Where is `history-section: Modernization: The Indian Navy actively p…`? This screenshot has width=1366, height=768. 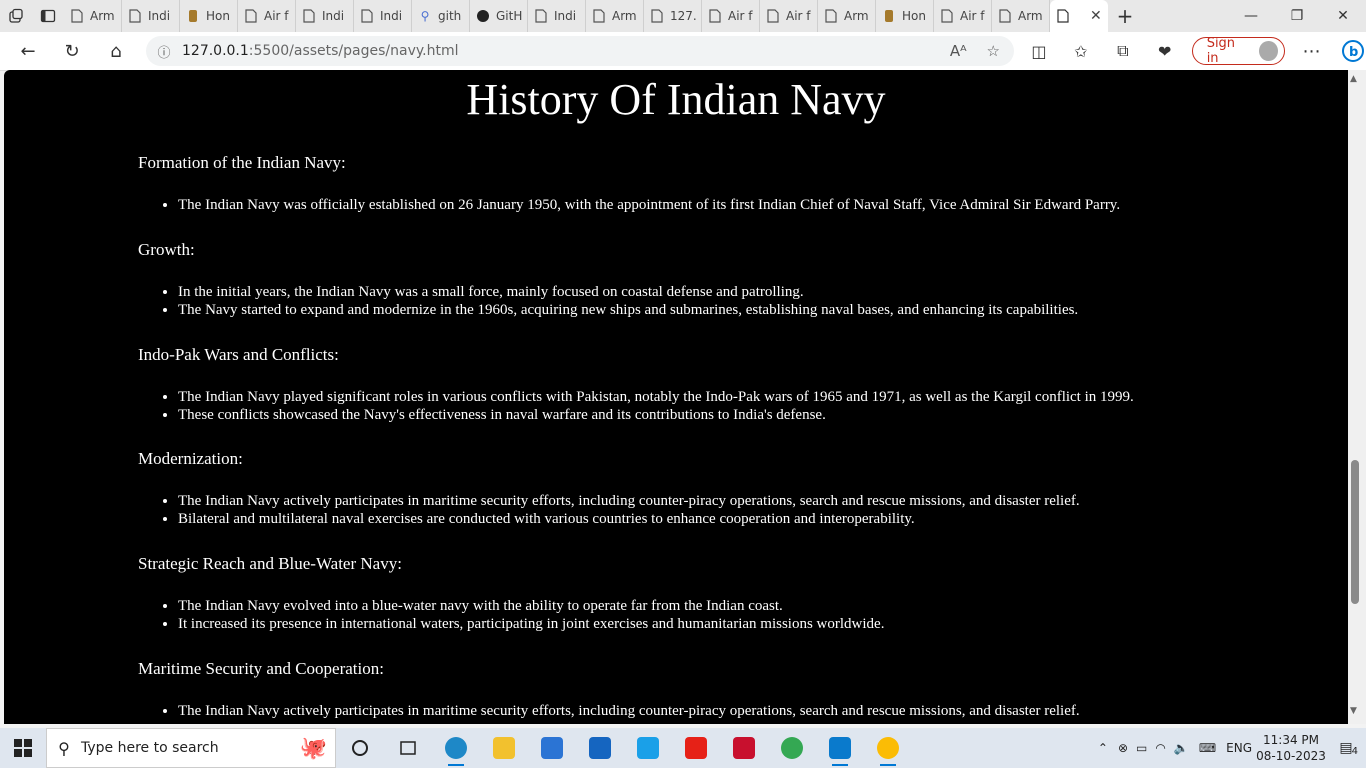 history-section: Modernization: The Indian Navy actively p… is located at coordinates (713, 488).